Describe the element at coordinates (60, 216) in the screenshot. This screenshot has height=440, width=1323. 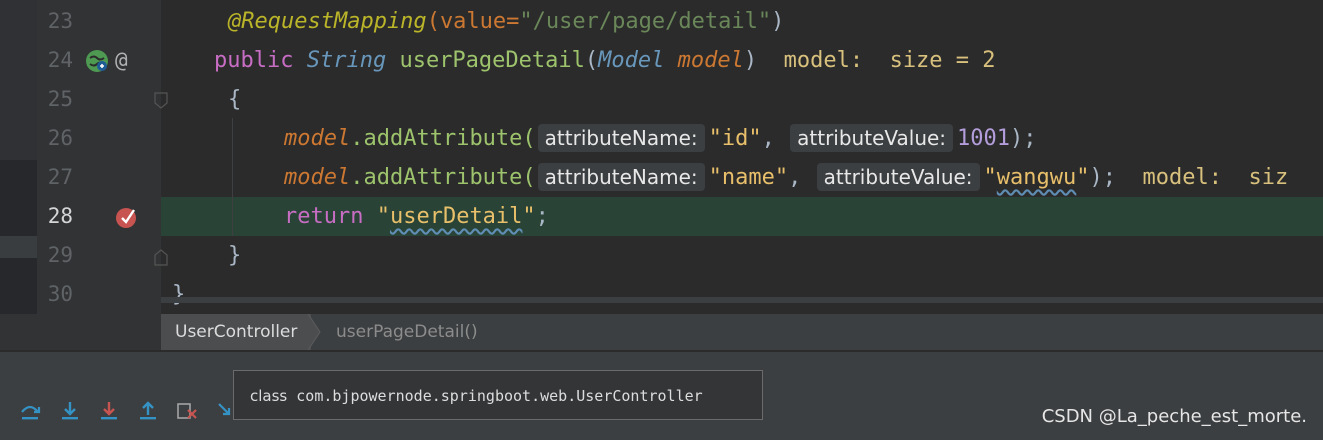
I see `line-number: 28` at that location.